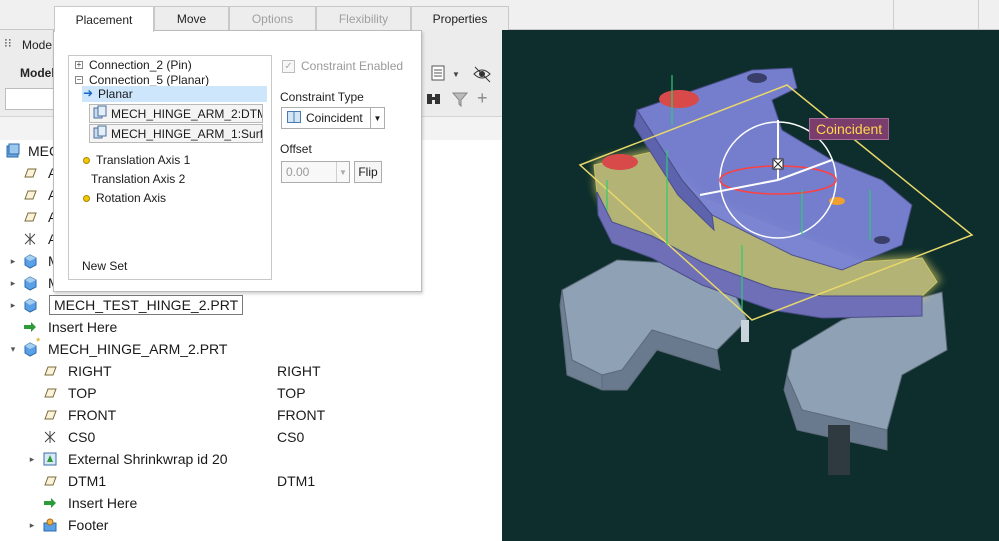 This screenshot has height=541, width=999. Describe the element at coordinates (294, 118) in the screenshot. I see `coincident-icon` at that location.